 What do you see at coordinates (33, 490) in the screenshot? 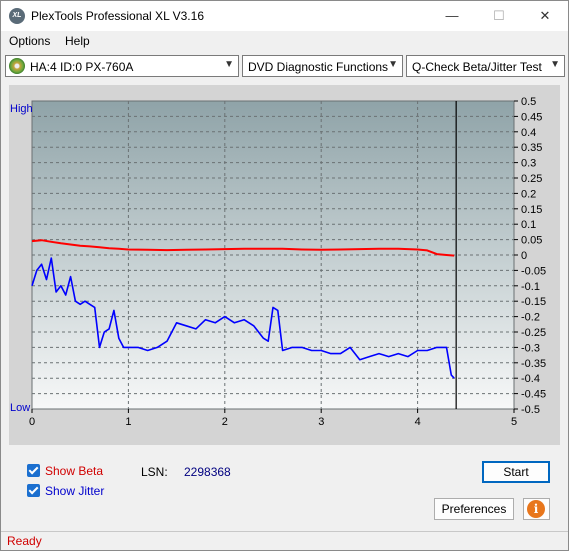
I see `show-jitter-checkbox` at bounding box center [33, 490].